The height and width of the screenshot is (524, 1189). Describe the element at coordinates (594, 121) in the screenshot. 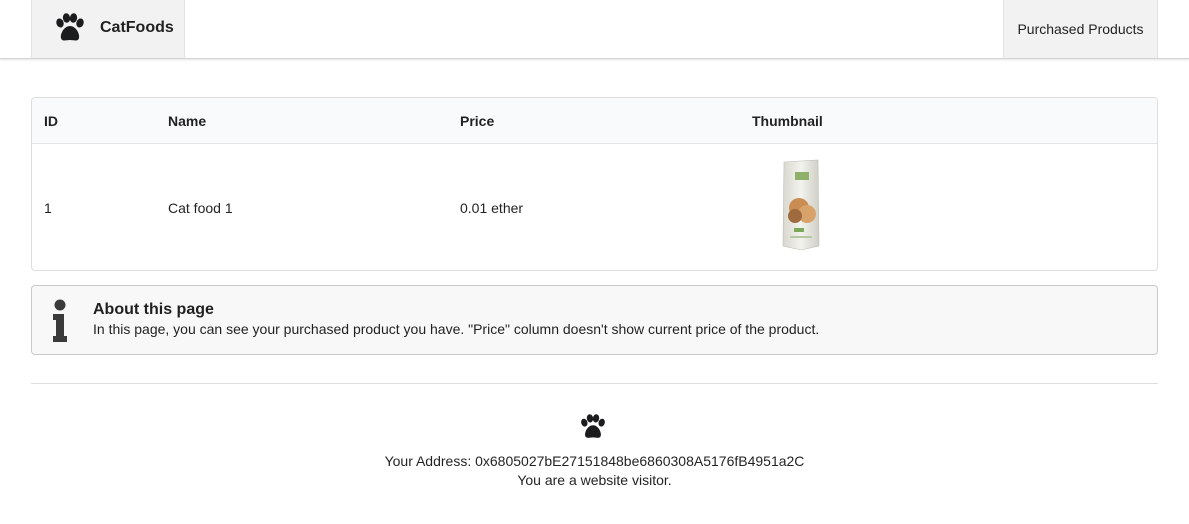

I see `table-header: ID Name Price Thumbnail` at that location.